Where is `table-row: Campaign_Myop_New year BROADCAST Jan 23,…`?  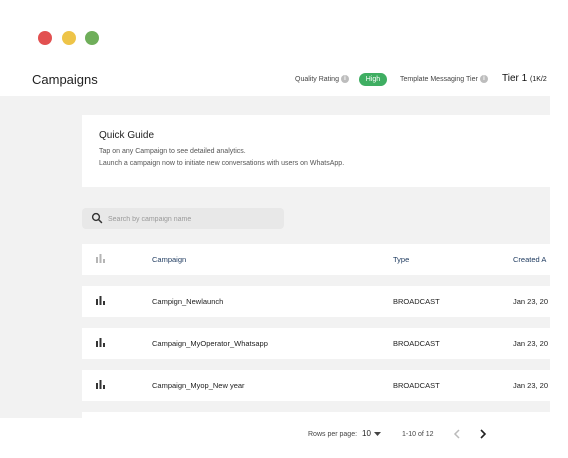 table-row: Campaign_Myop_New year BROADCAST Jan 23,… is located at coordinates (316, 385).